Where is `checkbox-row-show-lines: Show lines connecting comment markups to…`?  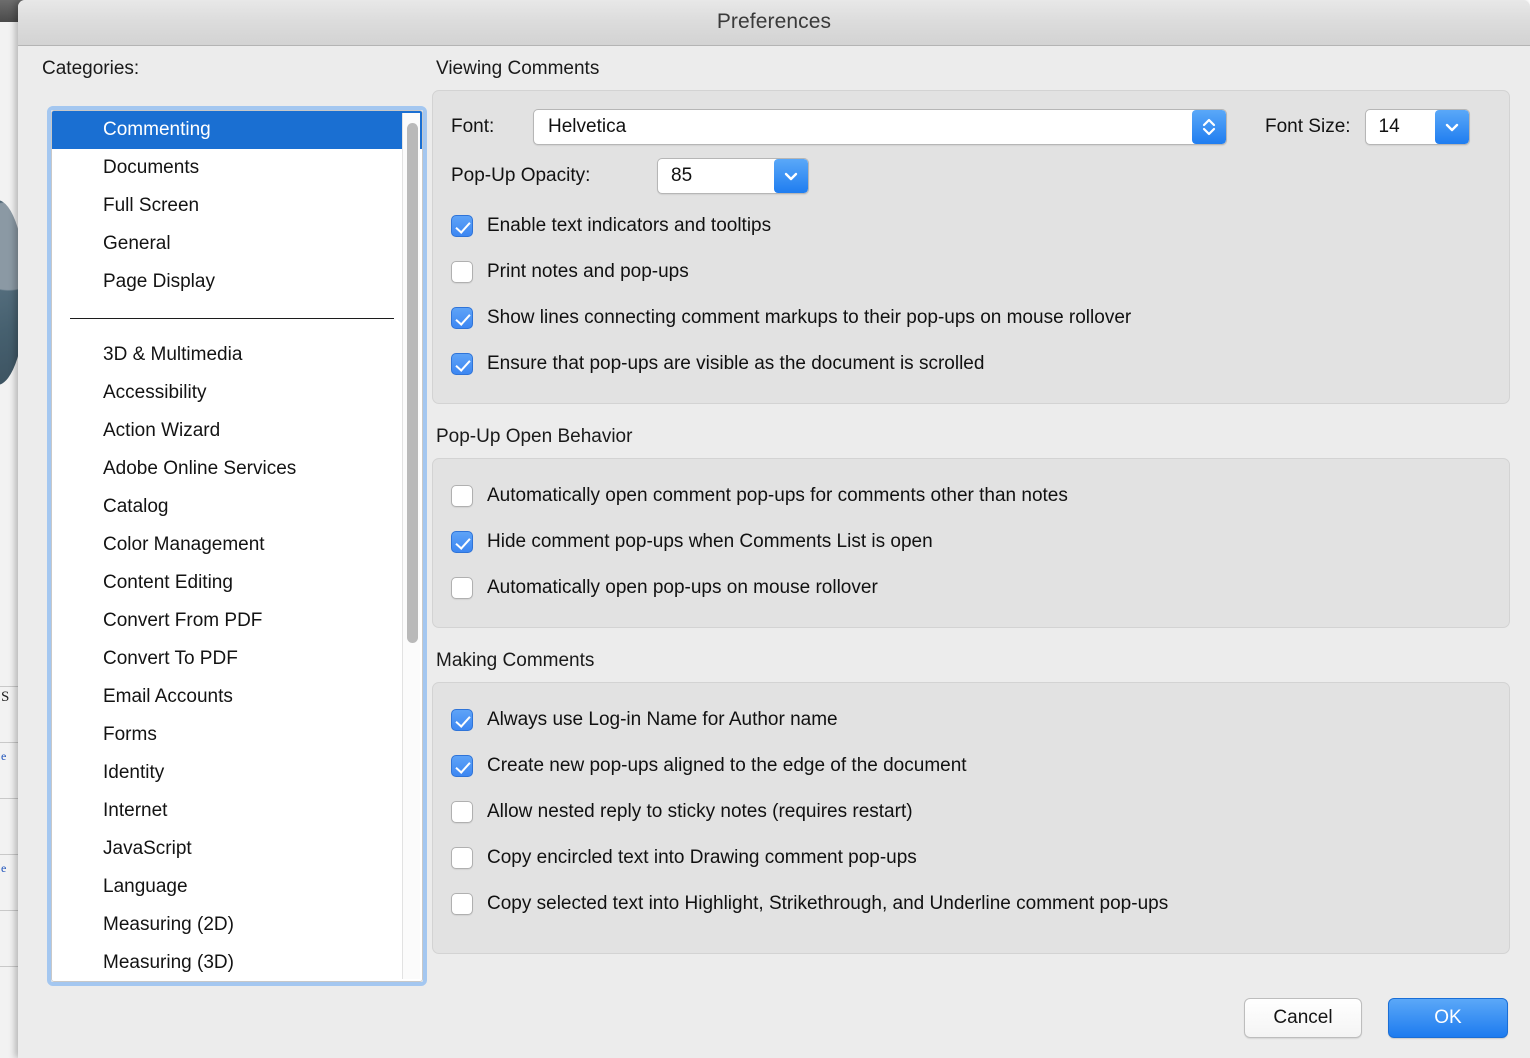 checkbox-row-show-lines: Show lines connecting comment markups to… is located at coordinates (971, 318).